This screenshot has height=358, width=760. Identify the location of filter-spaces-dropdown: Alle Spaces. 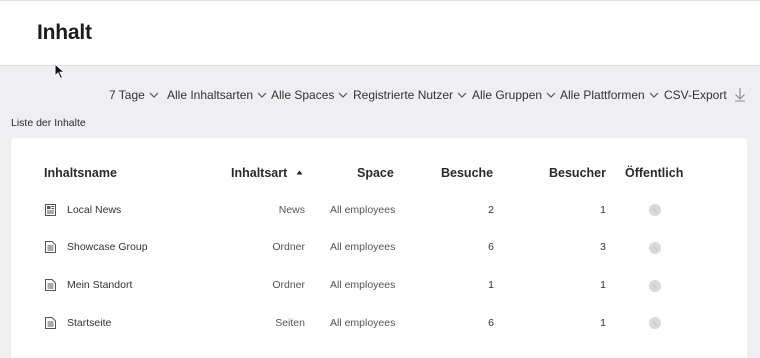
(309, 95).